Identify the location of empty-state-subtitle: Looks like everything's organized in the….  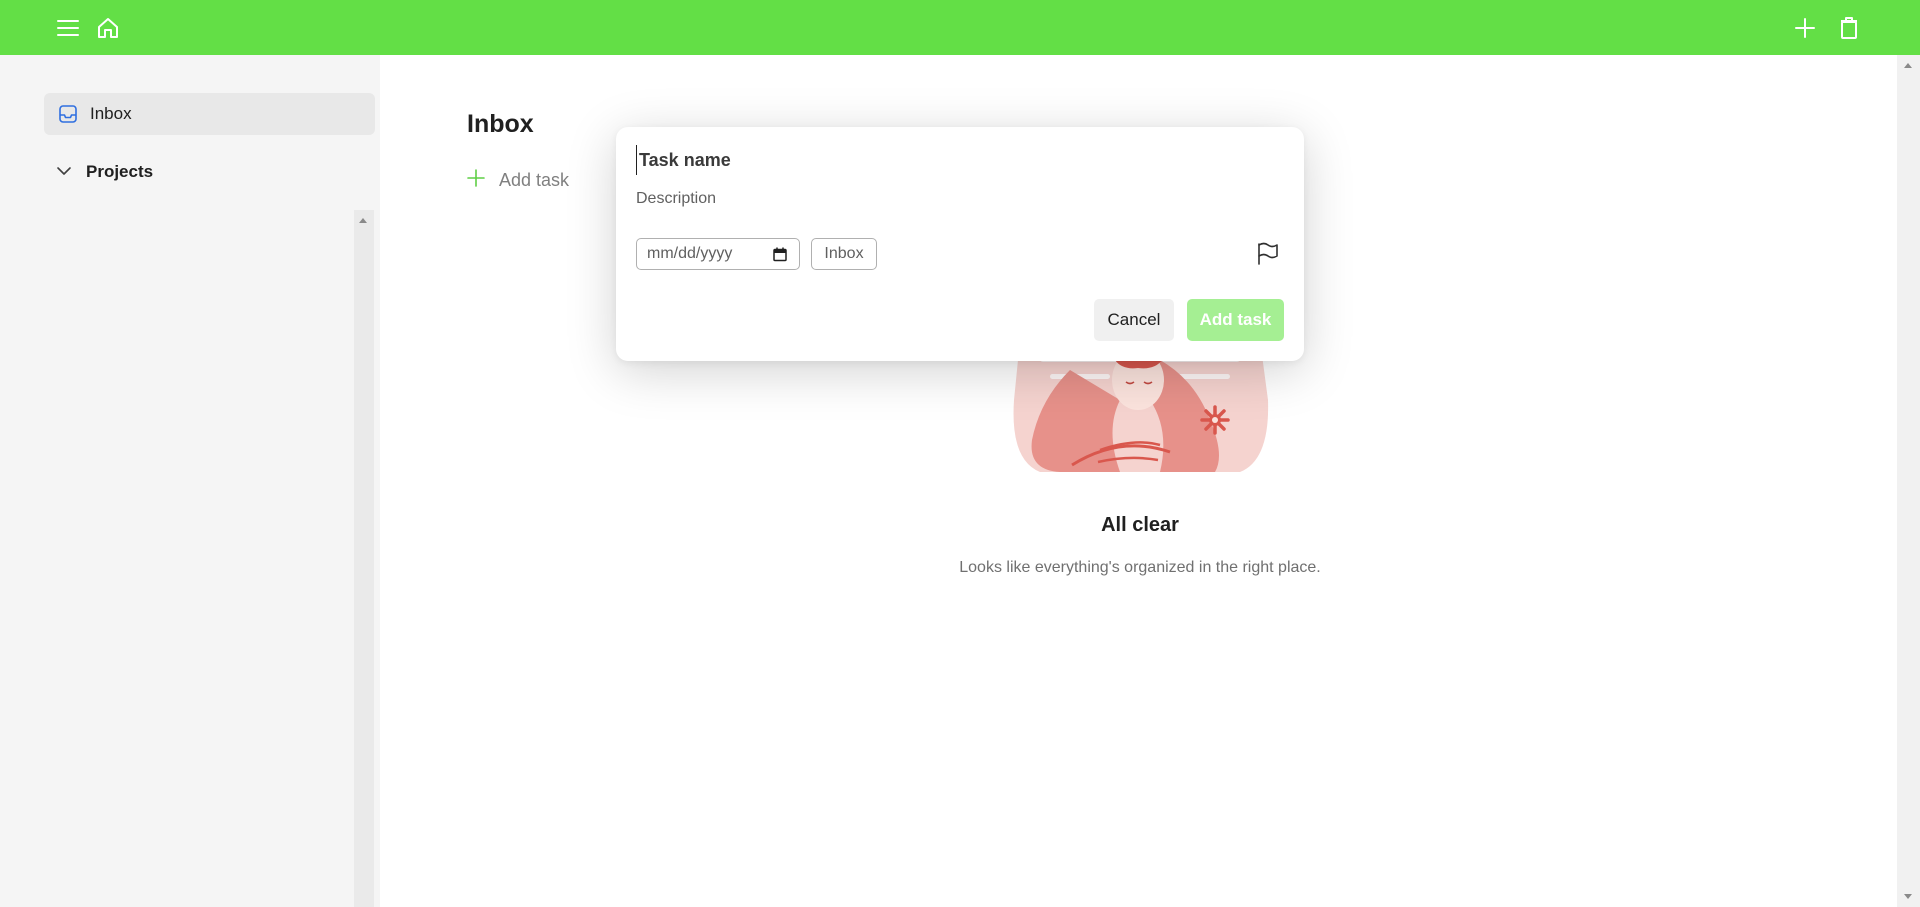
(1140, 567).